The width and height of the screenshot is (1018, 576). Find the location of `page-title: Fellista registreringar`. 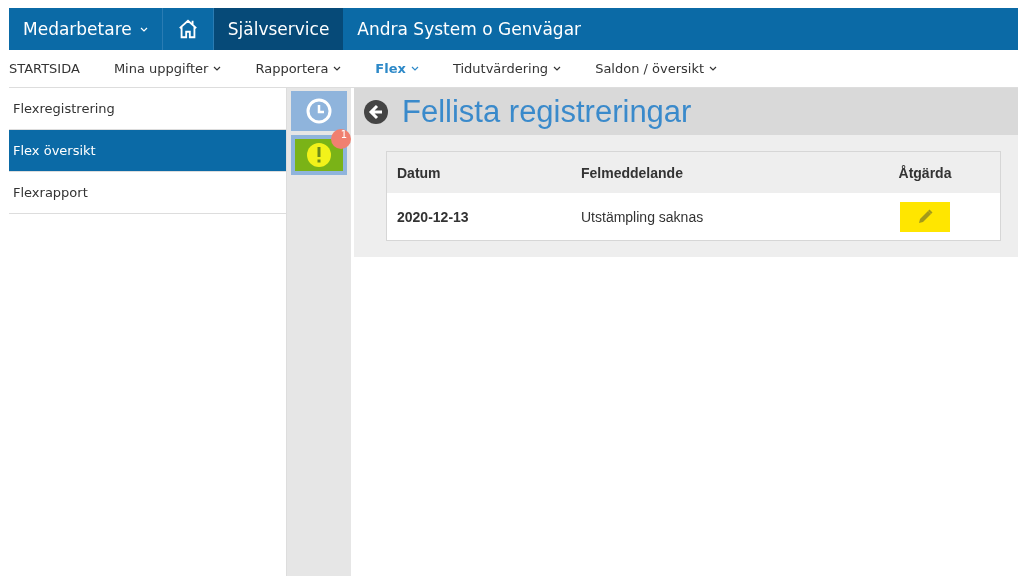

page-title: Fellista registreringar is located at coordinates (547, 111).